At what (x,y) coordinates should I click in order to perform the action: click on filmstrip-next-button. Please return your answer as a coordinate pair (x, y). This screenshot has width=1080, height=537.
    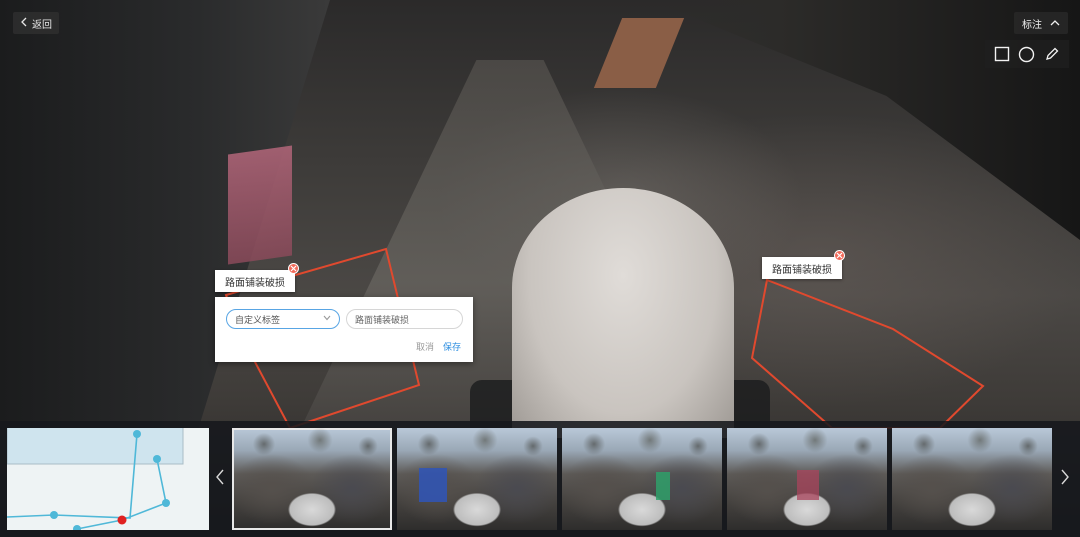
    Looking at the image, I should click on (1065, 479).